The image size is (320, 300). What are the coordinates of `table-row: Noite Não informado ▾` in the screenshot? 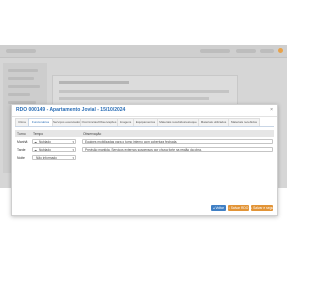 It's located at (144, 158).